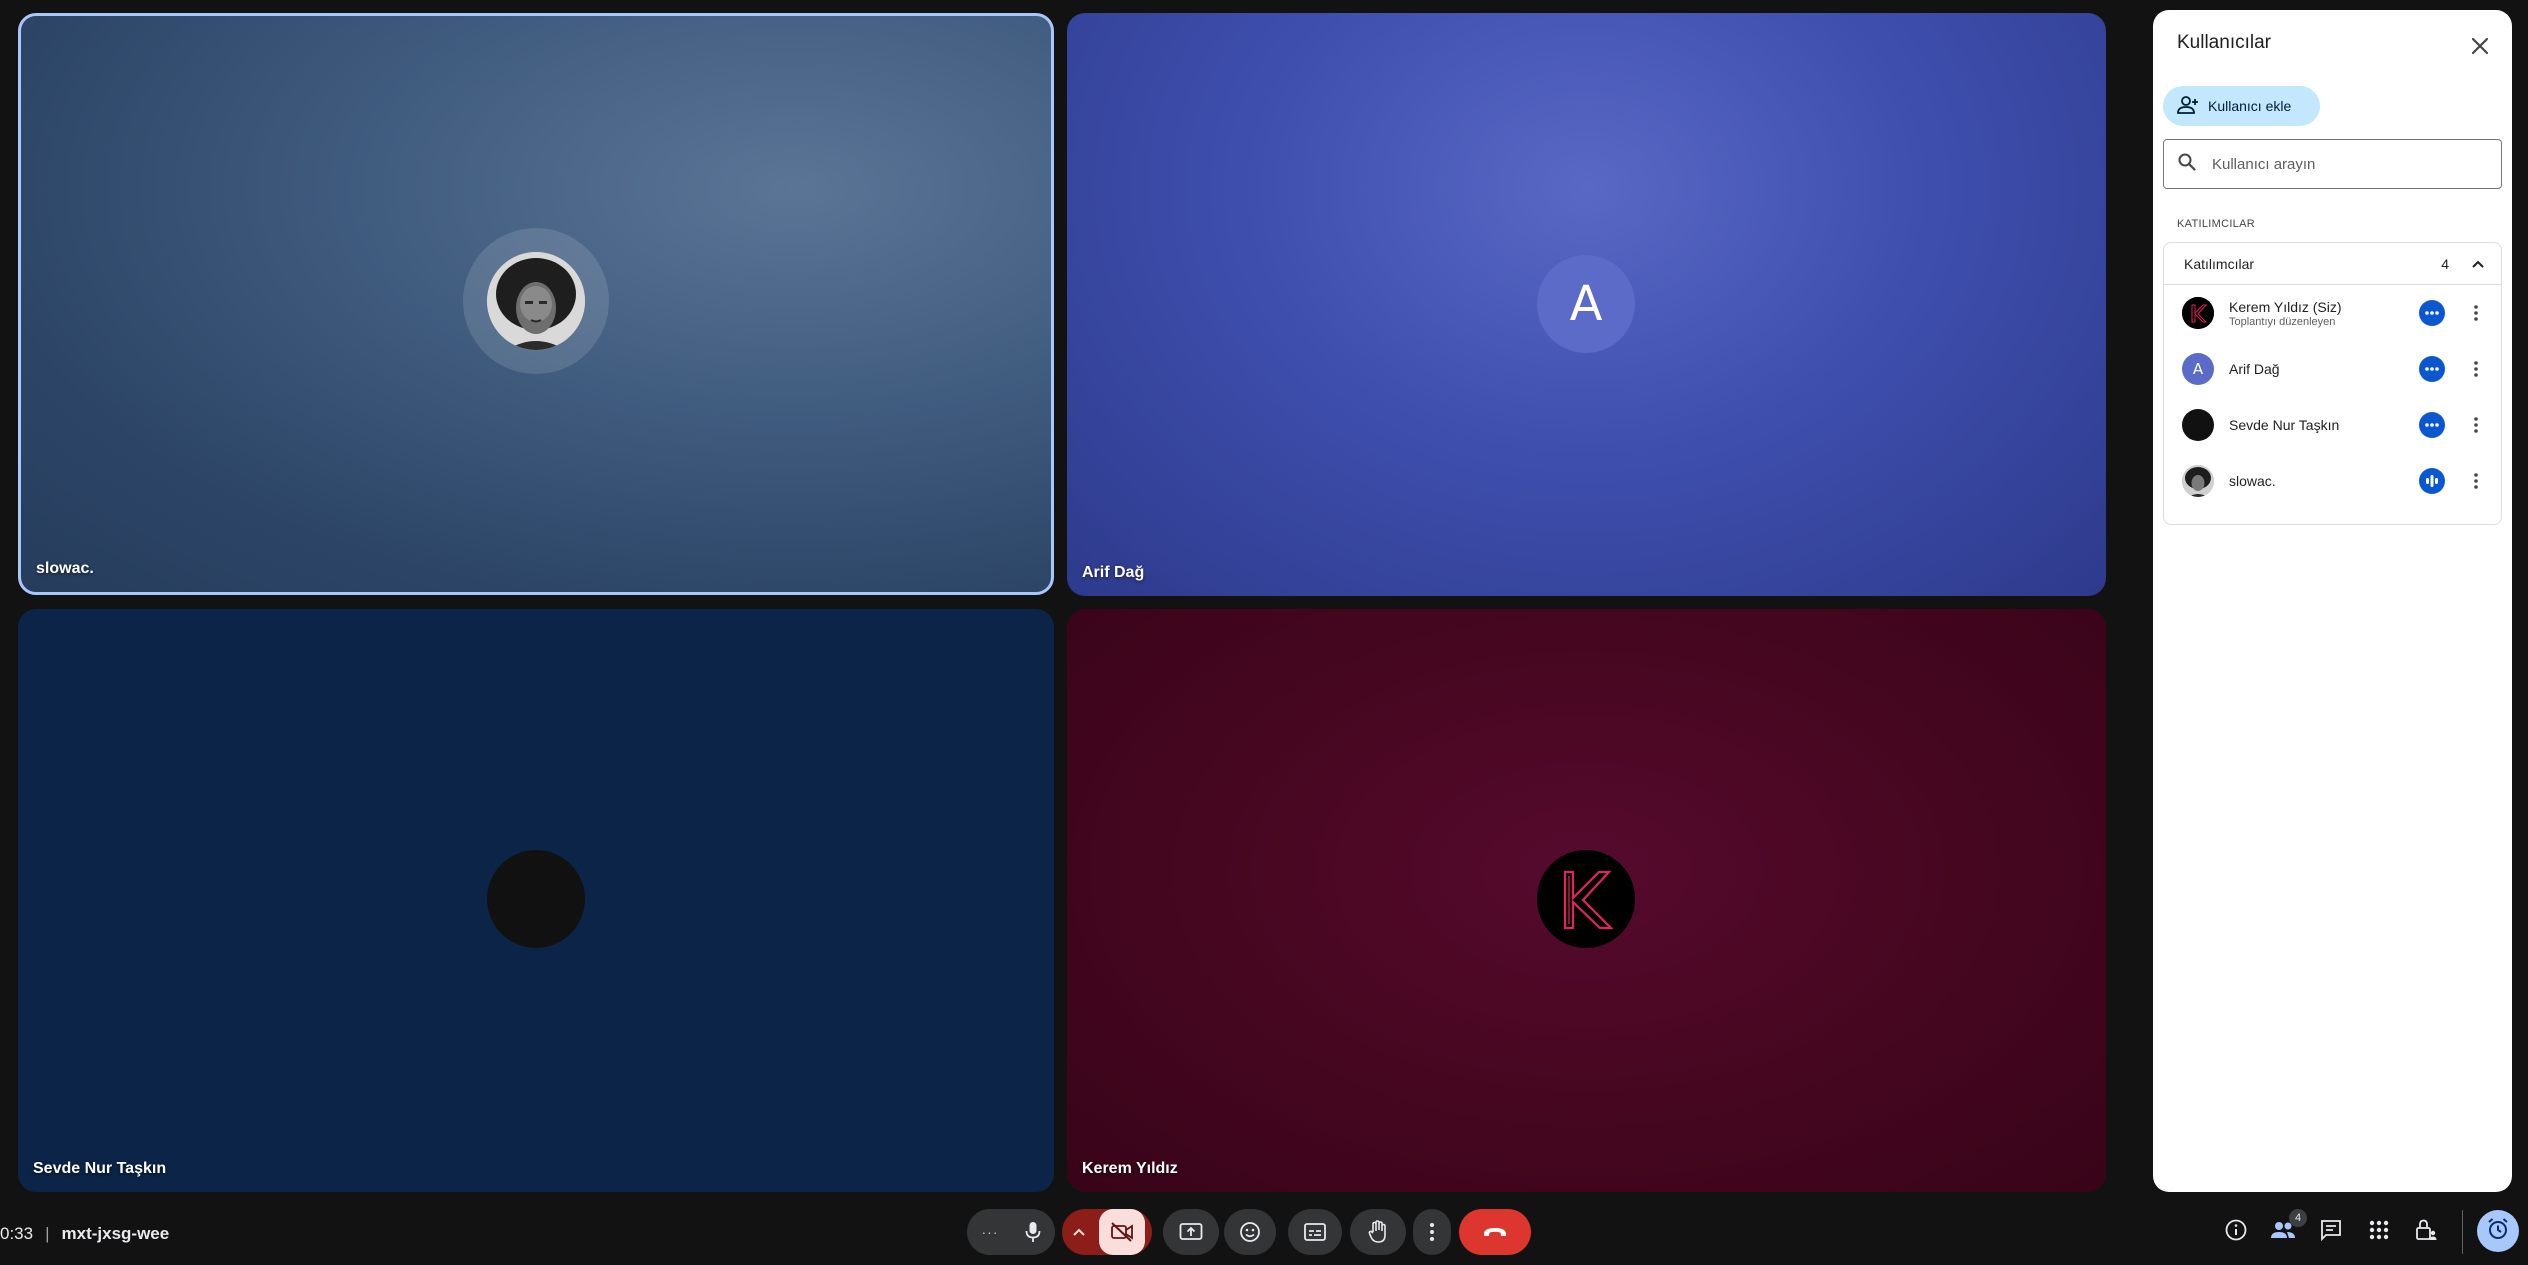 This screenshot has height=1265, width=2528. I want to click on chat-icon, so click(2331, 1232).